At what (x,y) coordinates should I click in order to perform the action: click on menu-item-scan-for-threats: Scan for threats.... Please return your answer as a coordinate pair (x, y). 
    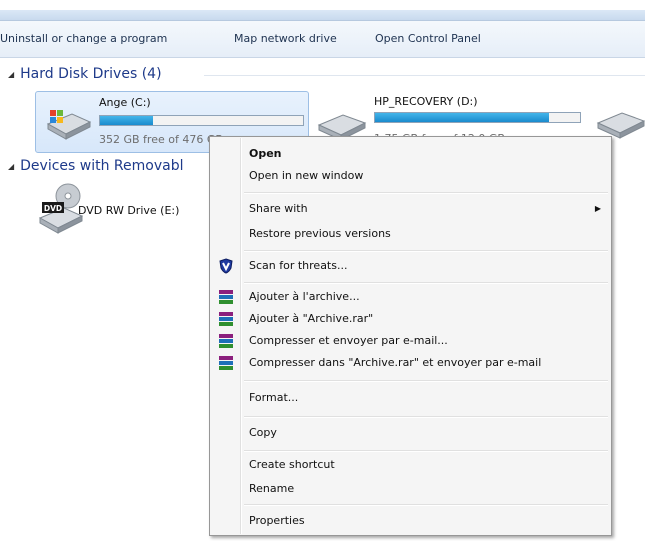
    Looking at the image, I should click on (410, 266).